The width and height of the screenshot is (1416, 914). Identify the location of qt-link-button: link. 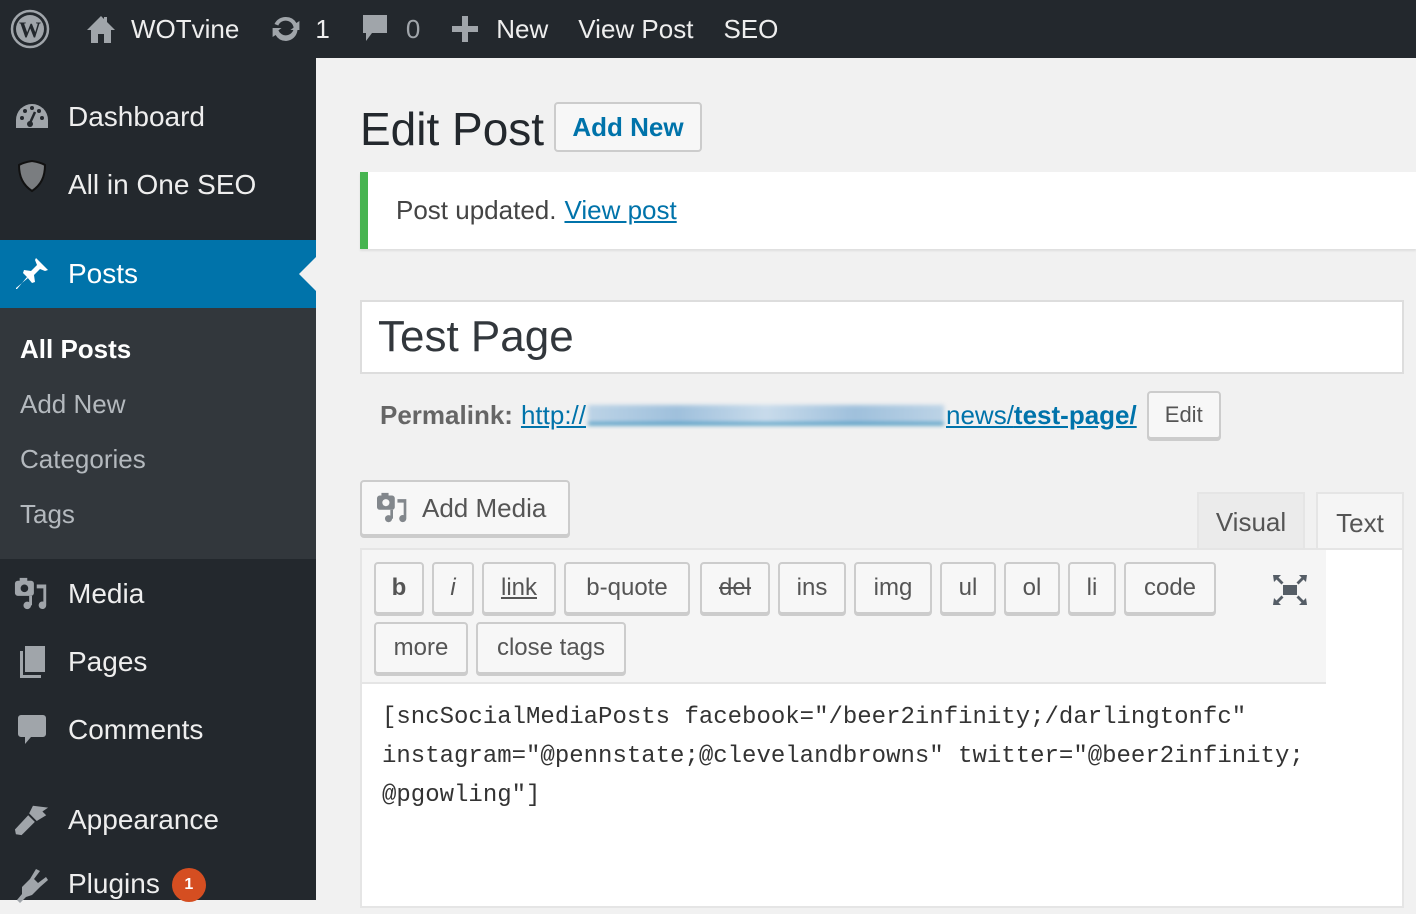
(519, 588).